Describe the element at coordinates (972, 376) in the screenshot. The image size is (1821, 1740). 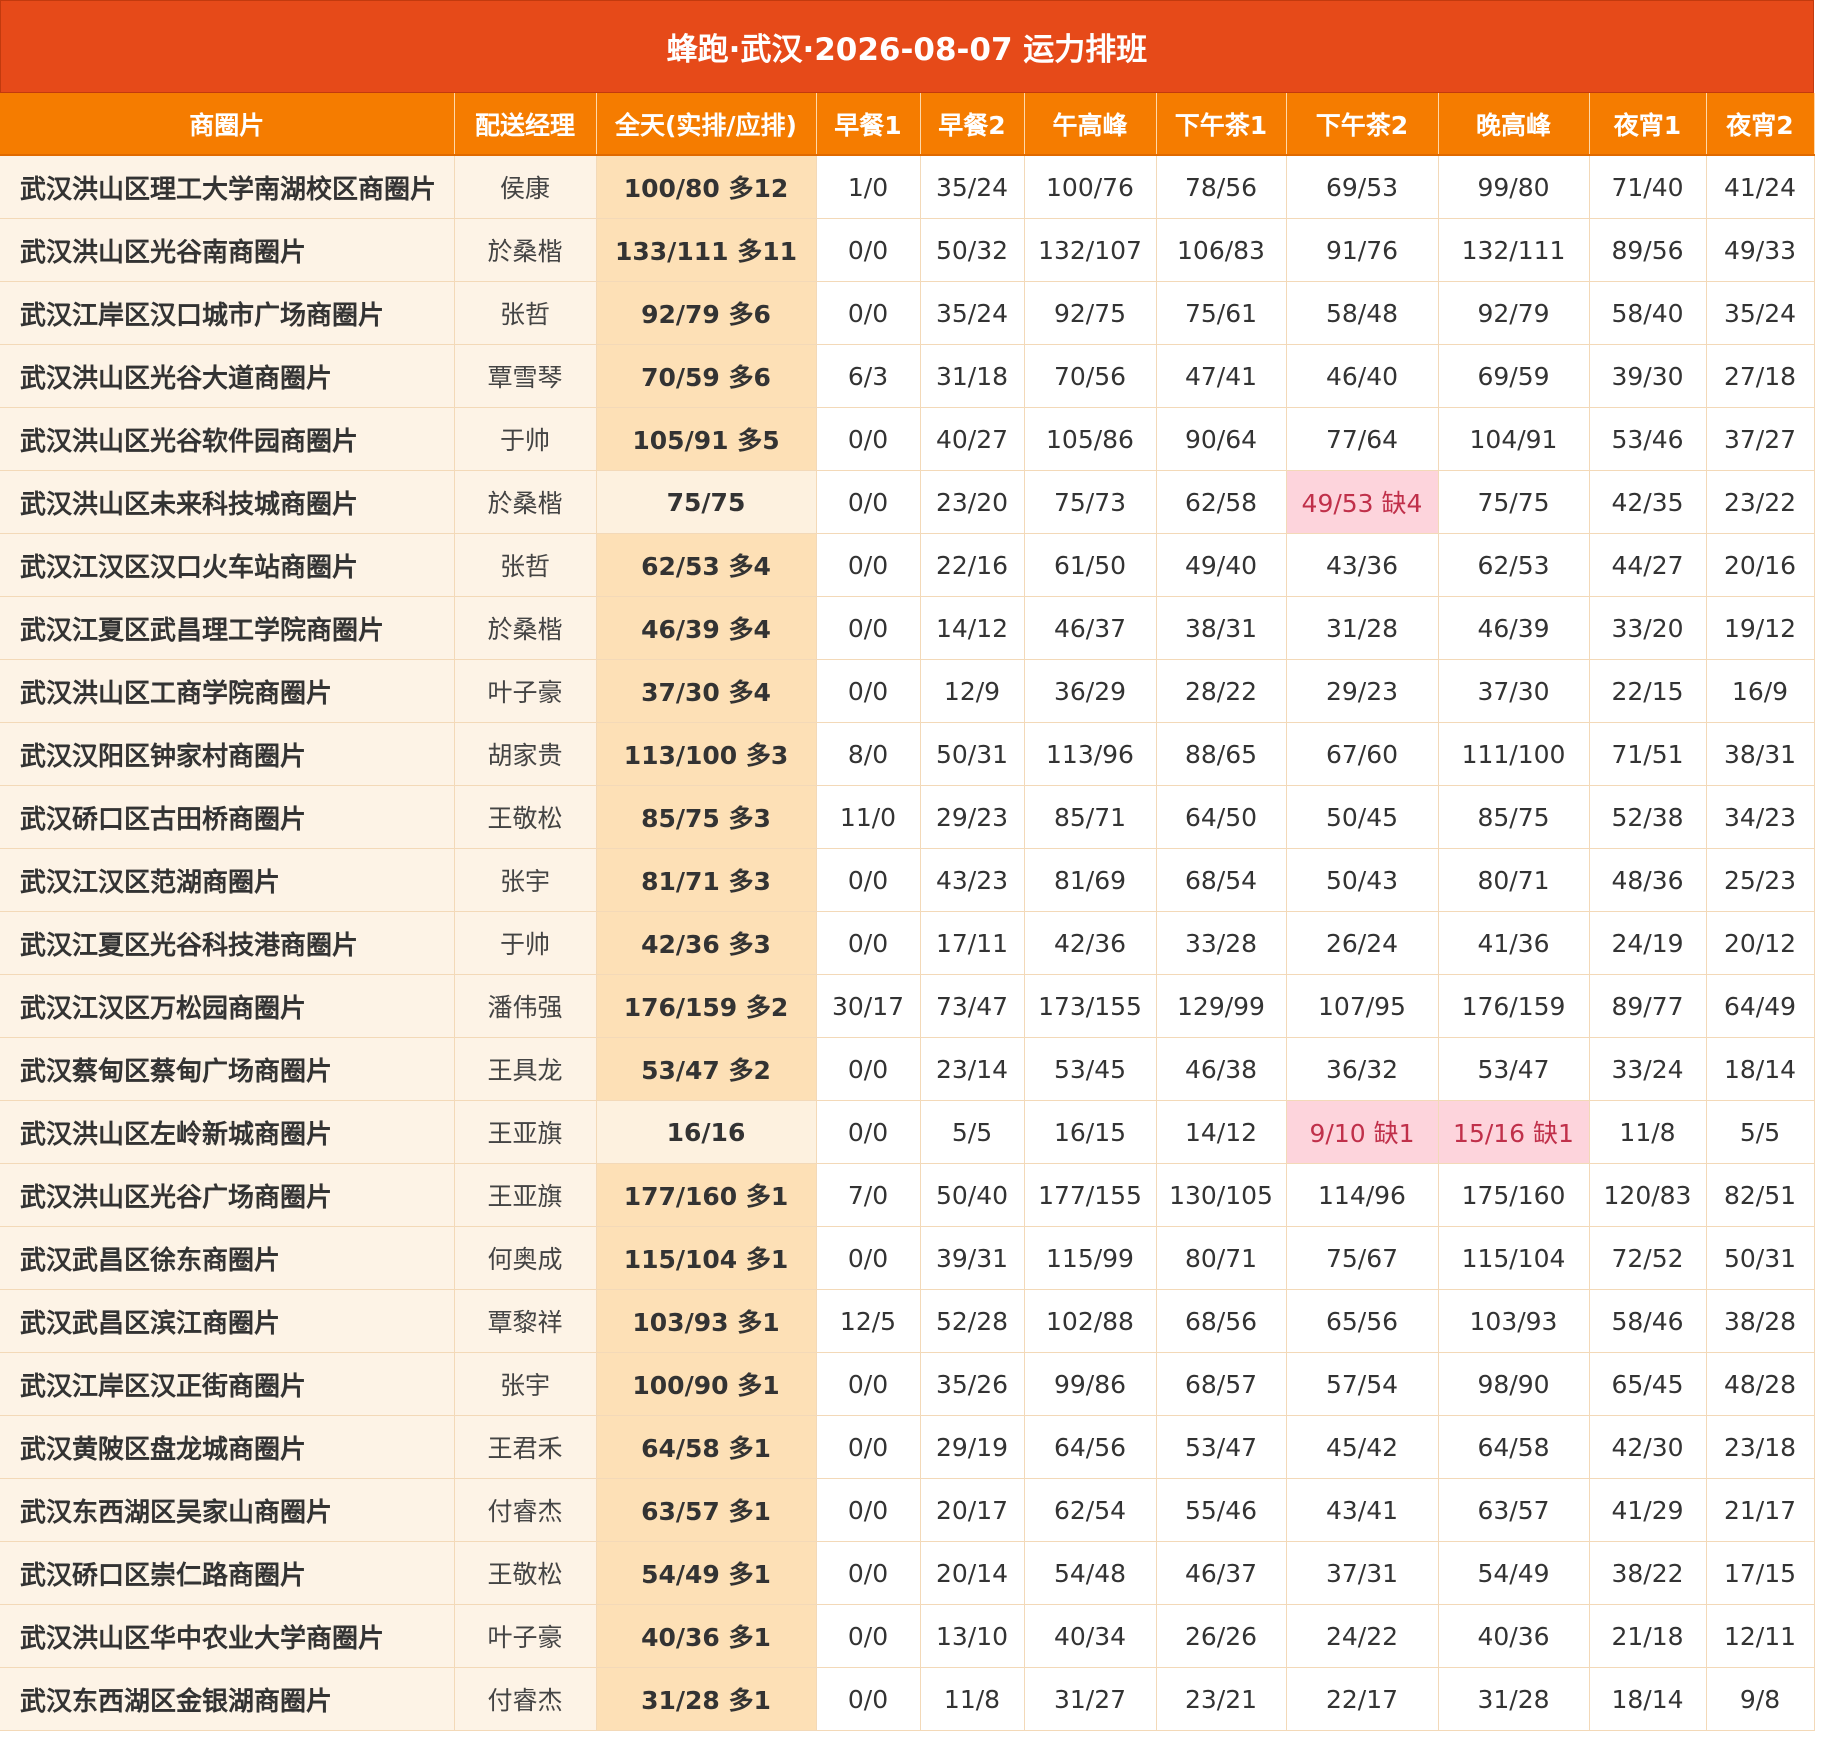
I see `slot-cell: 31/18` at that location.